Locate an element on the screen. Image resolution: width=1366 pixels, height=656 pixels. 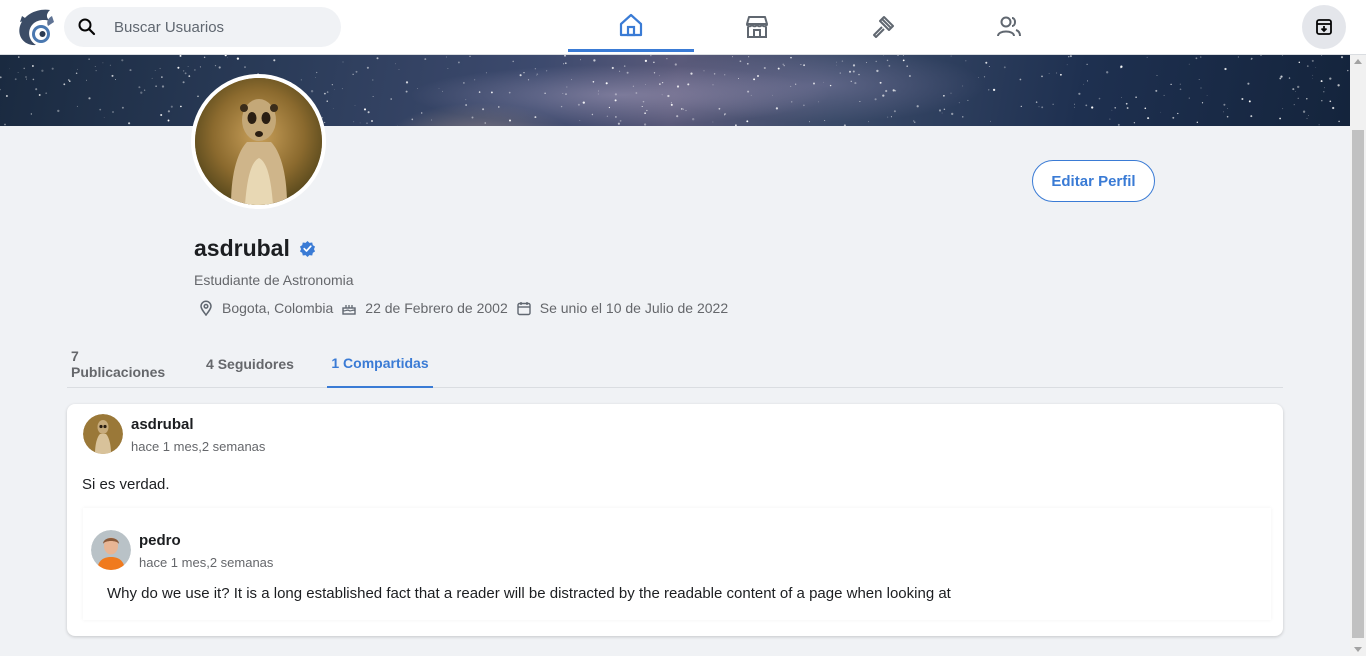
page-scrollbar is located at coordinates (1358, 355).